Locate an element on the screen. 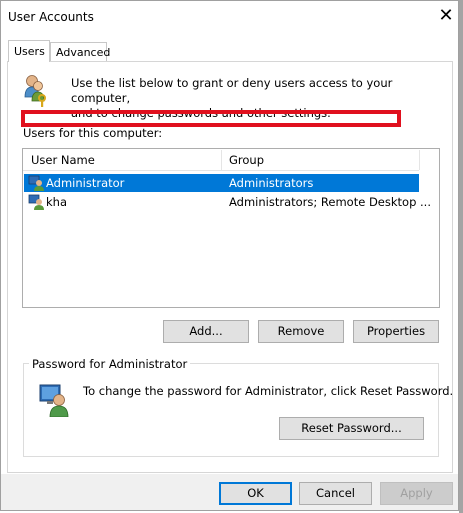 This screenshot has height=513, width=463. tab-users-label: Users is located at coordinates (29, 51).